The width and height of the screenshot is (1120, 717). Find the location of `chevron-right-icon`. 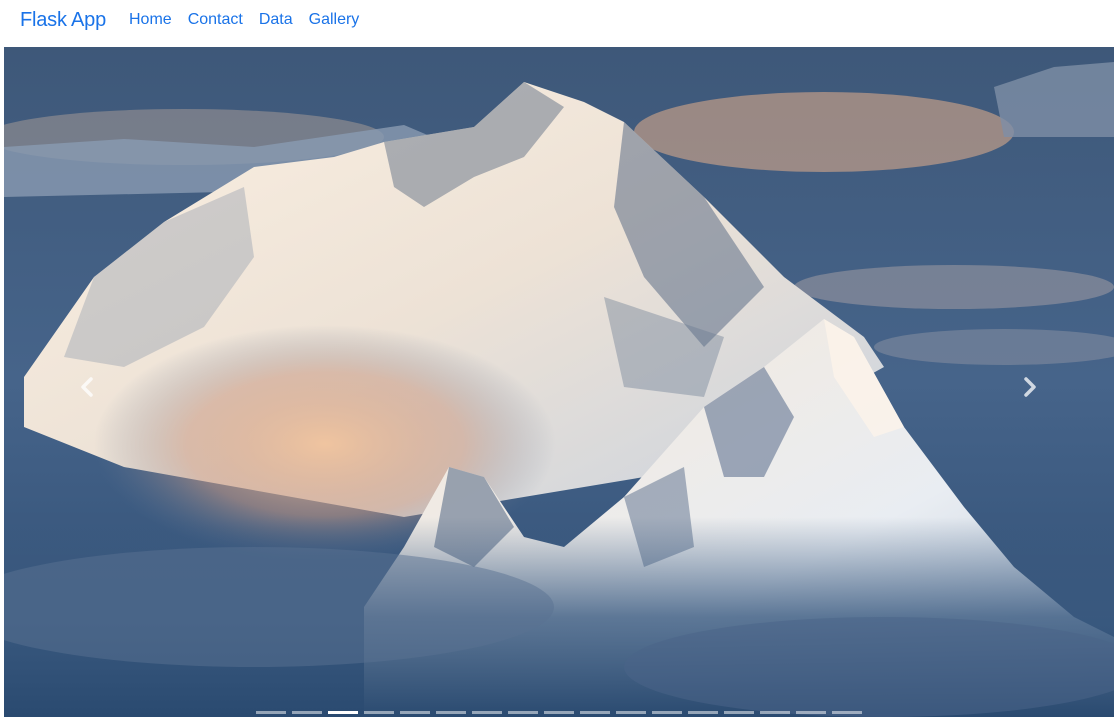

chevron-right-icon is located at coordinates (1030, 387).